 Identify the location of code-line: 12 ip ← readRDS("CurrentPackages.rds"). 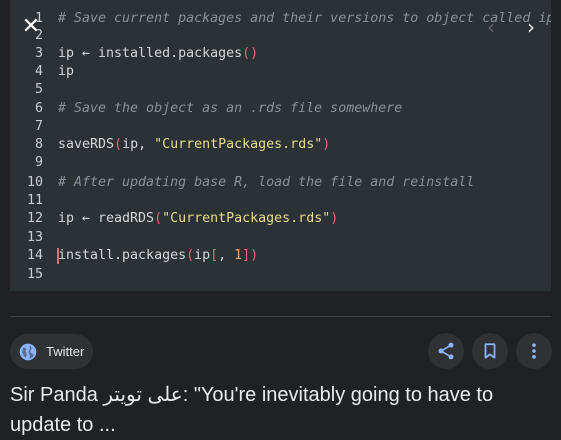
(280, 219).